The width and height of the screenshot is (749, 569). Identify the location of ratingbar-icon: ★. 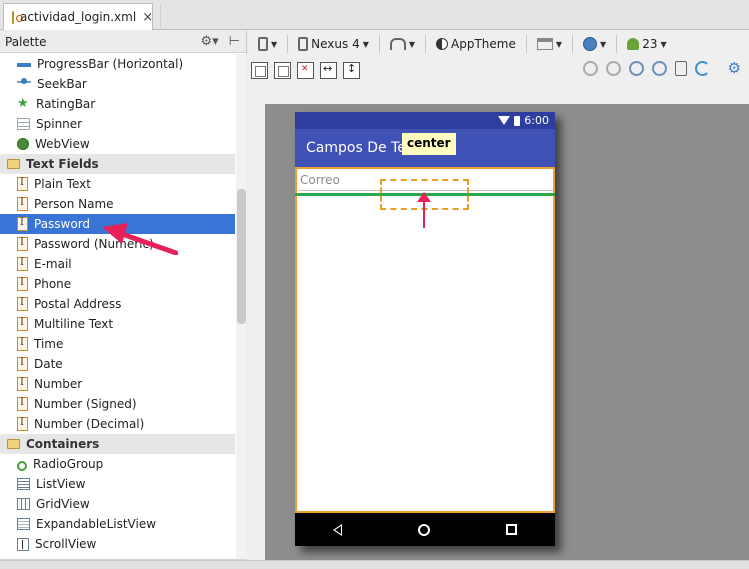
(23, 103).